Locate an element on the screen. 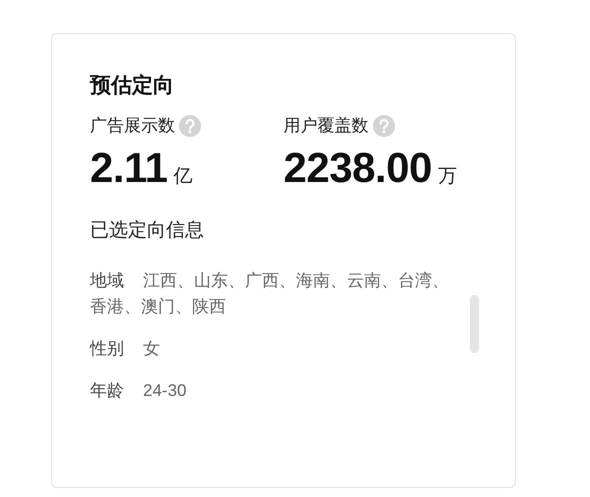  metric-value: 2.11 is located at coordinates (129, 167).